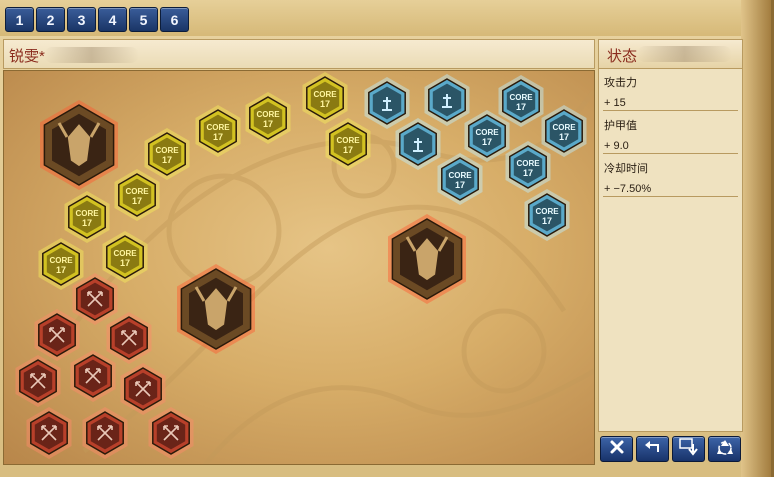 The image size is (774, 477). I want to click on stat-attack: 攻击力 + 15, so click(670, 91).